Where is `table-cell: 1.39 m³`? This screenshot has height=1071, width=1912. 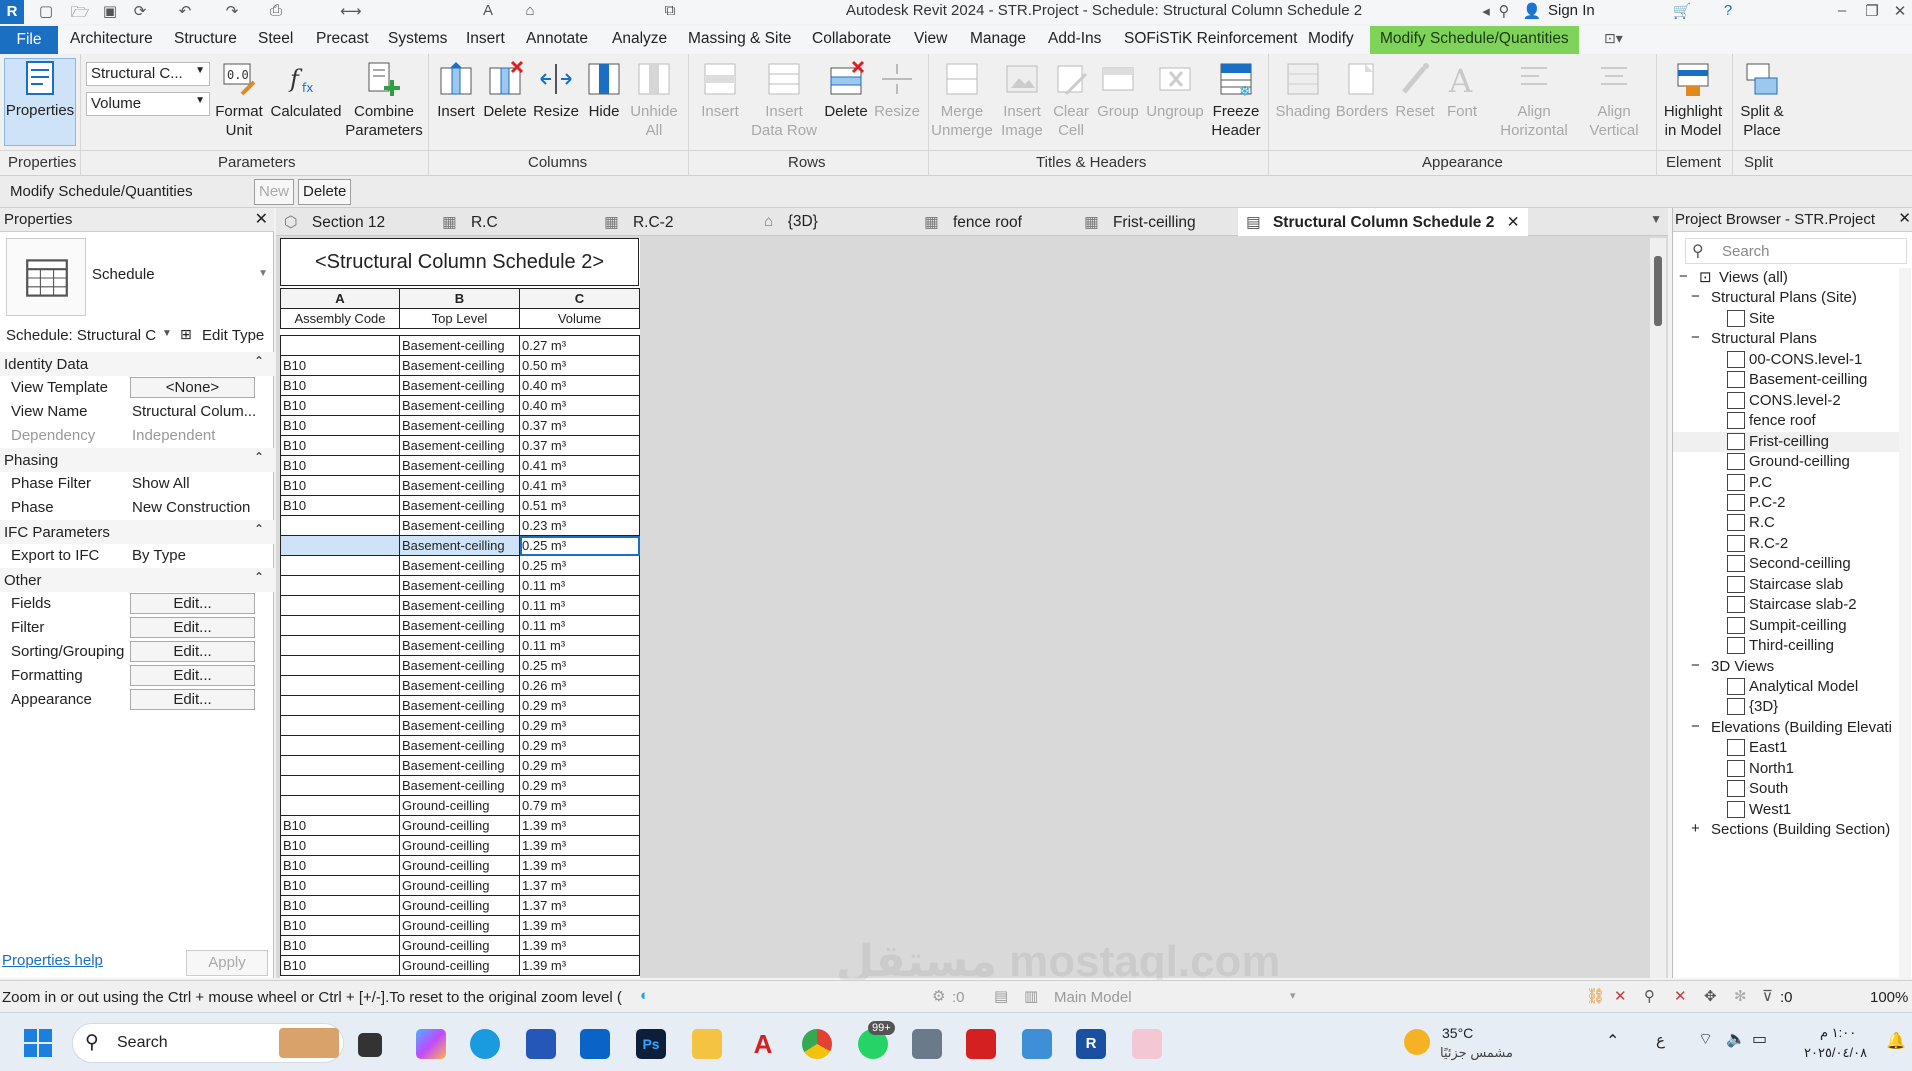
table-cell: 1.39 m³ is located at coordinates (579, 925).